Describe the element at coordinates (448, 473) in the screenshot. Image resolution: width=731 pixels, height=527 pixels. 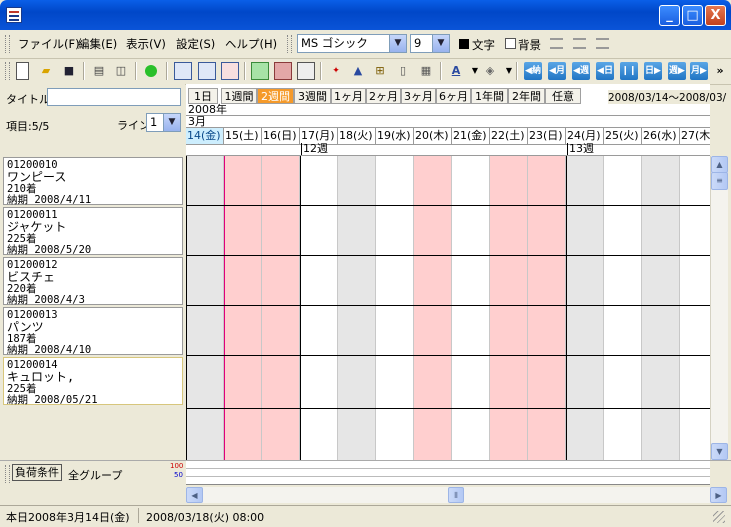
I see `load-graph` at that location.